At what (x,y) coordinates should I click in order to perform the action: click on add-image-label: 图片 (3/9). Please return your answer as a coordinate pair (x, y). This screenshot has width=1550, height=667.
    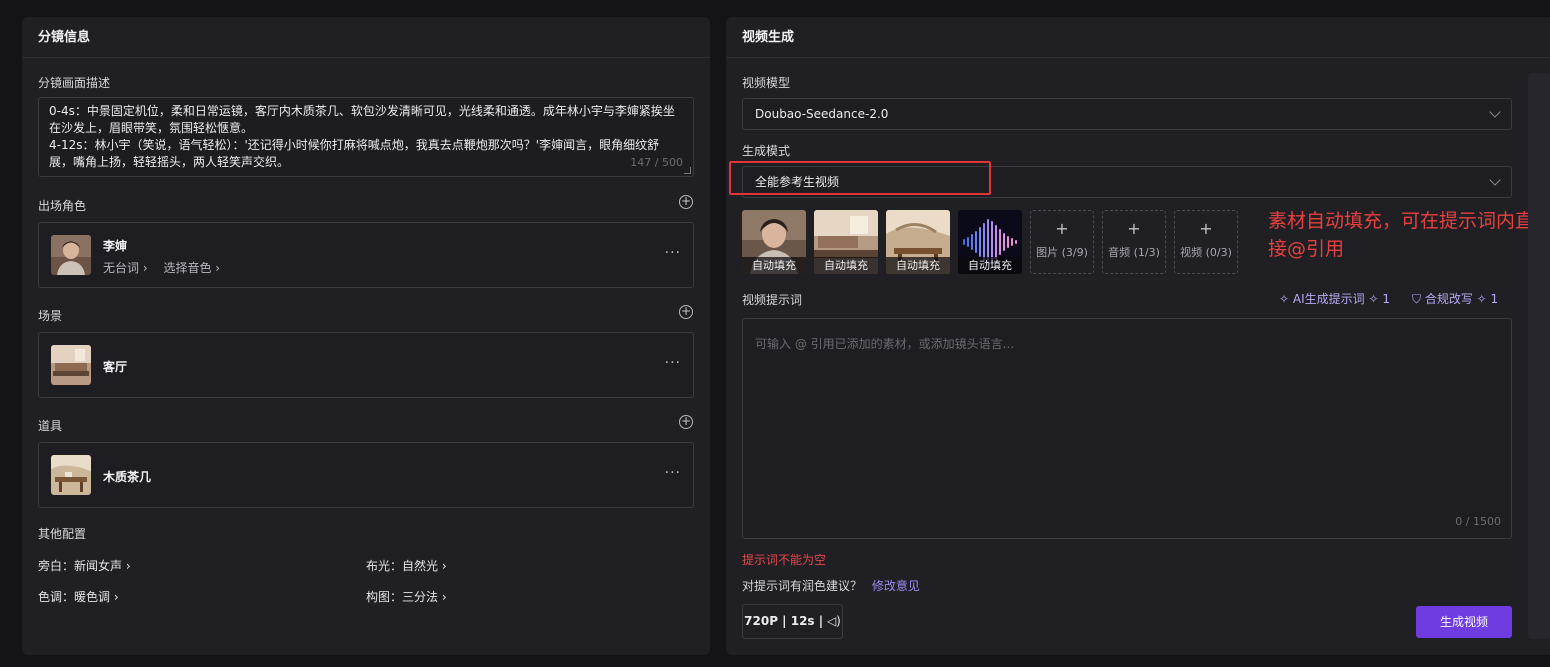
    Looking at the image, I should click on (1062, 252).